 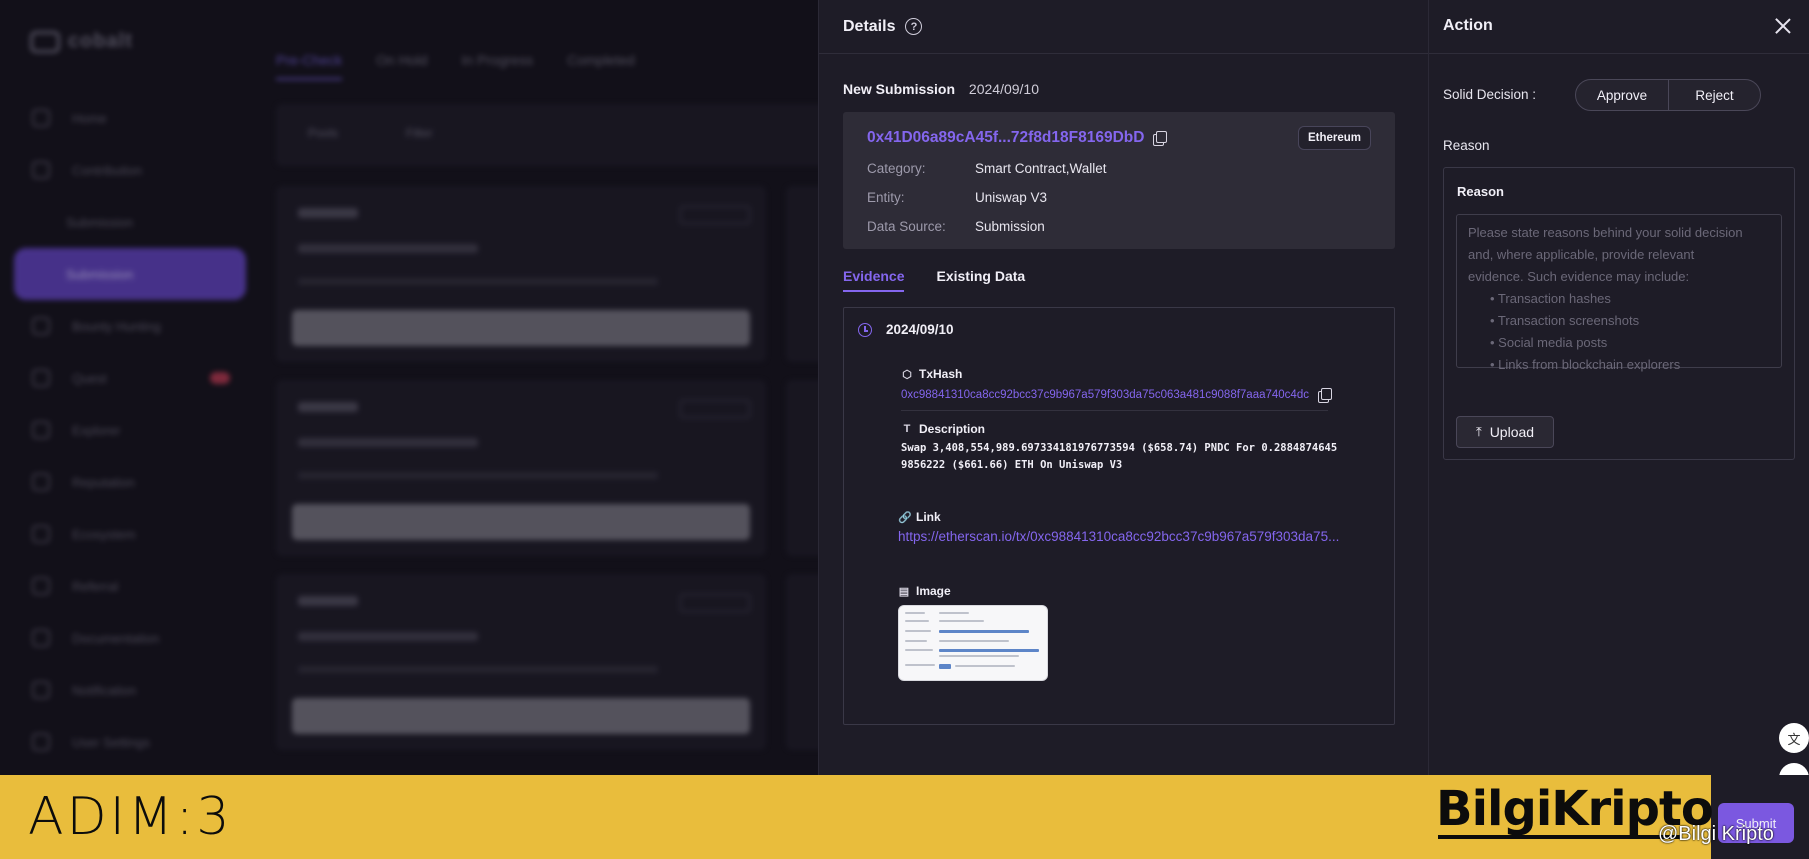 I want to click on upload-icon: ⤒, so click(x=1478, y=431).